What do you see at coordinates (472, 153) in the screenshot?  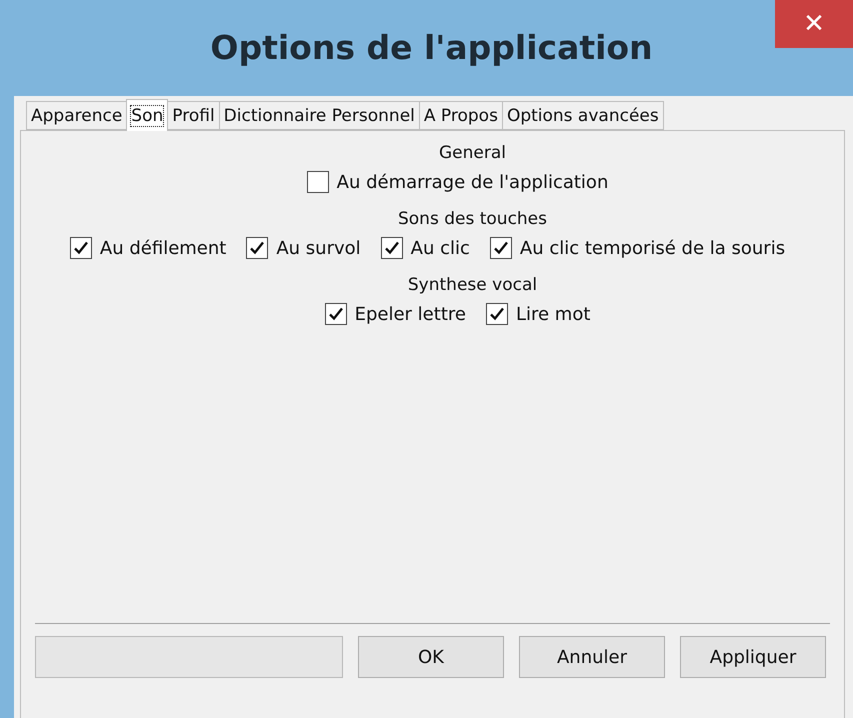 I see `section-heading: General` at bounding box center [472, 153].